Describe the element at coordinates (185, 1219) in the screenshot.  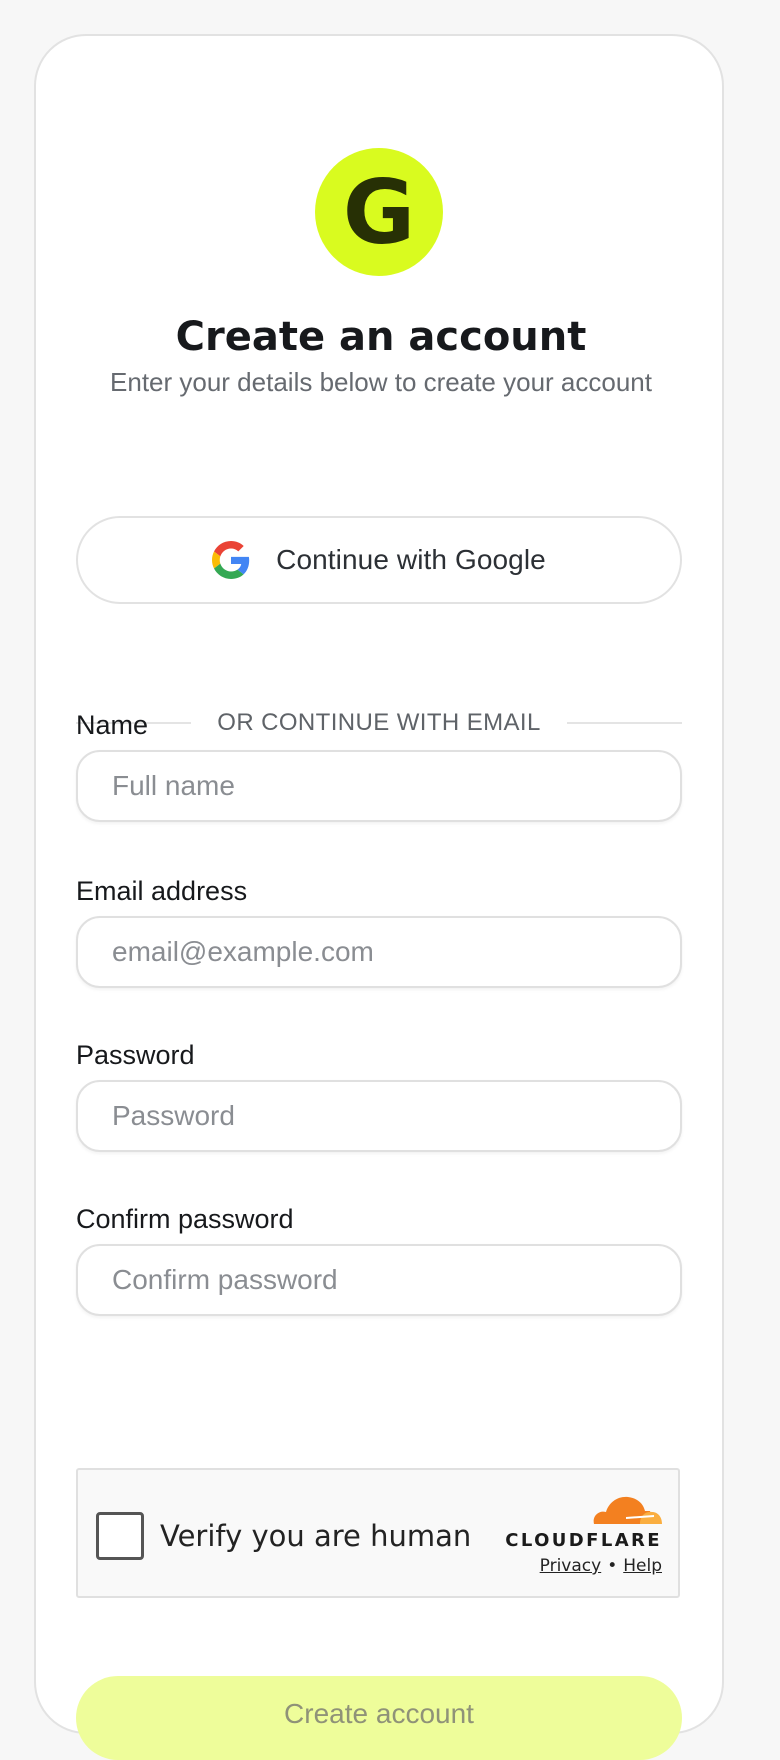
I see `confirm-password-label: Confirm password` at that location.